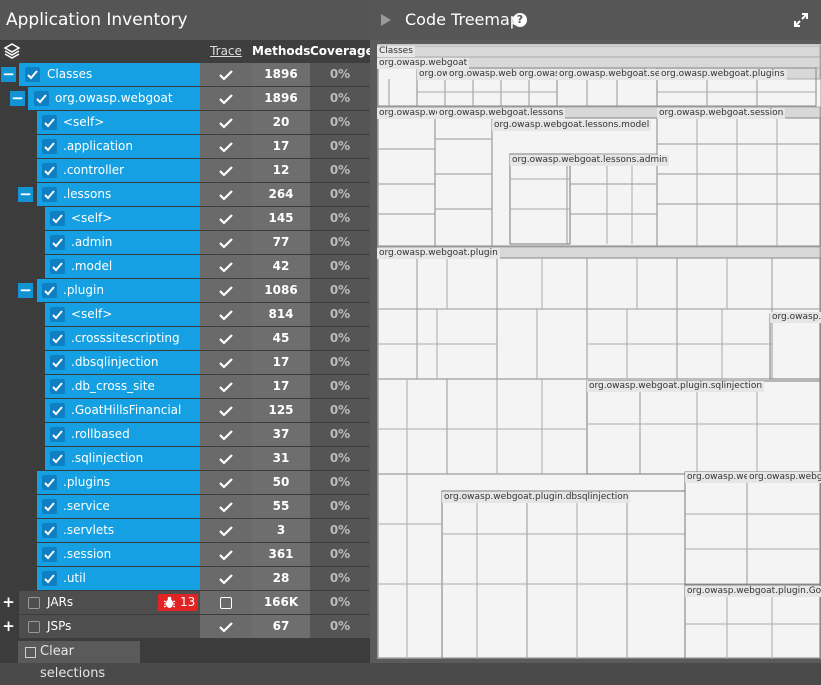  Describe the element at coordinates (185, 290) in the screenshot. I see `tree-row-plugin: − .plugin 1086 0%` at that location.